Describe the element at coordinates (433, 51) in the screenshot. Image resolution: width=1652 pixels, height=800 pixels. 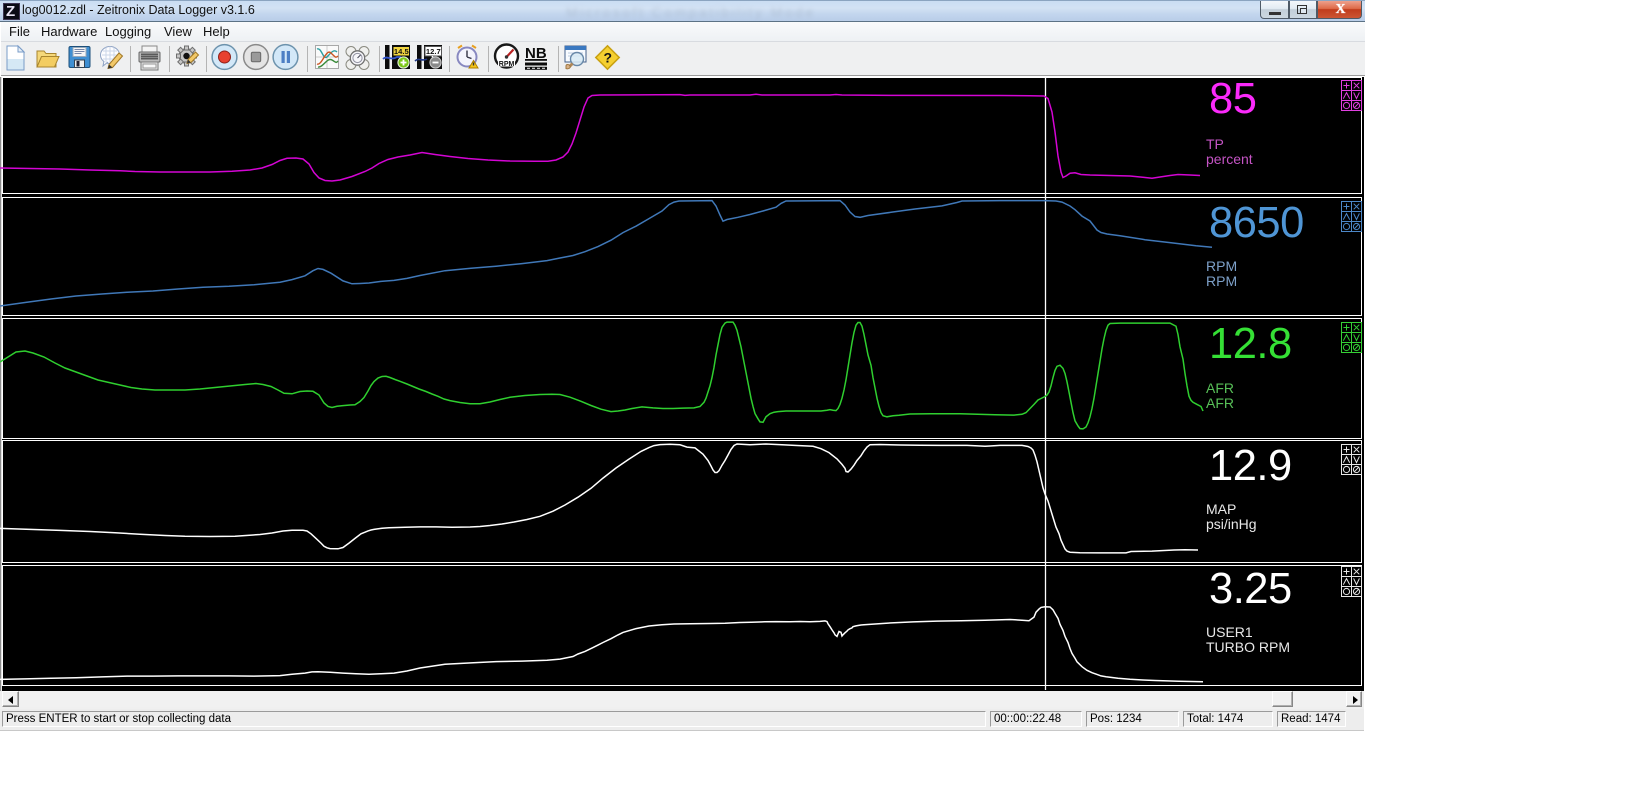
I see `svg-text: 12.7` at that location.